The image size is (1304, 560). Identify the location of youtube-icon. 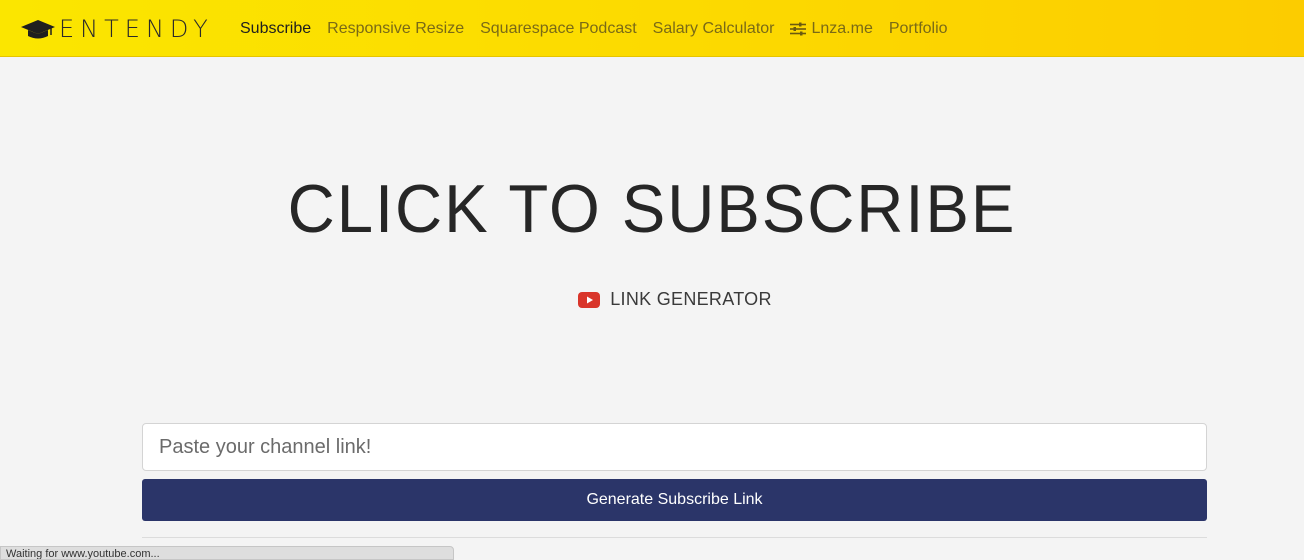
(589, 299).